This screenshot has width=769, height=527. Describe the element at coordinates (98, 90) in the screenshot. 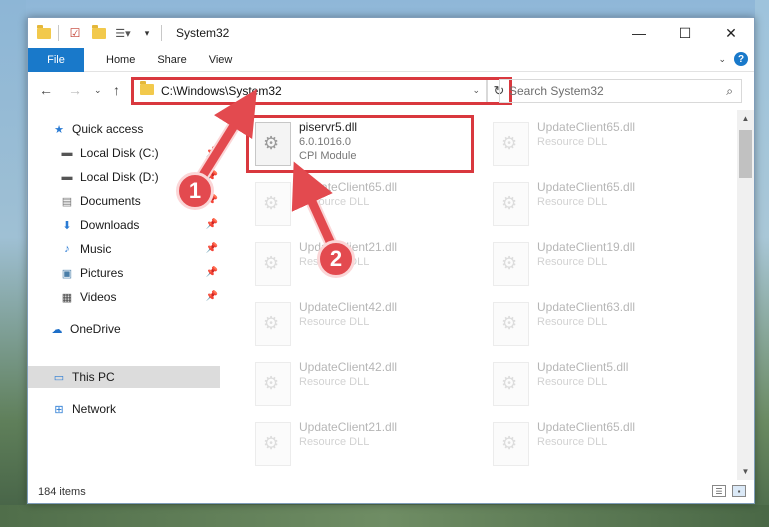

I see `recent-locations-icon: ⌄` at that location.